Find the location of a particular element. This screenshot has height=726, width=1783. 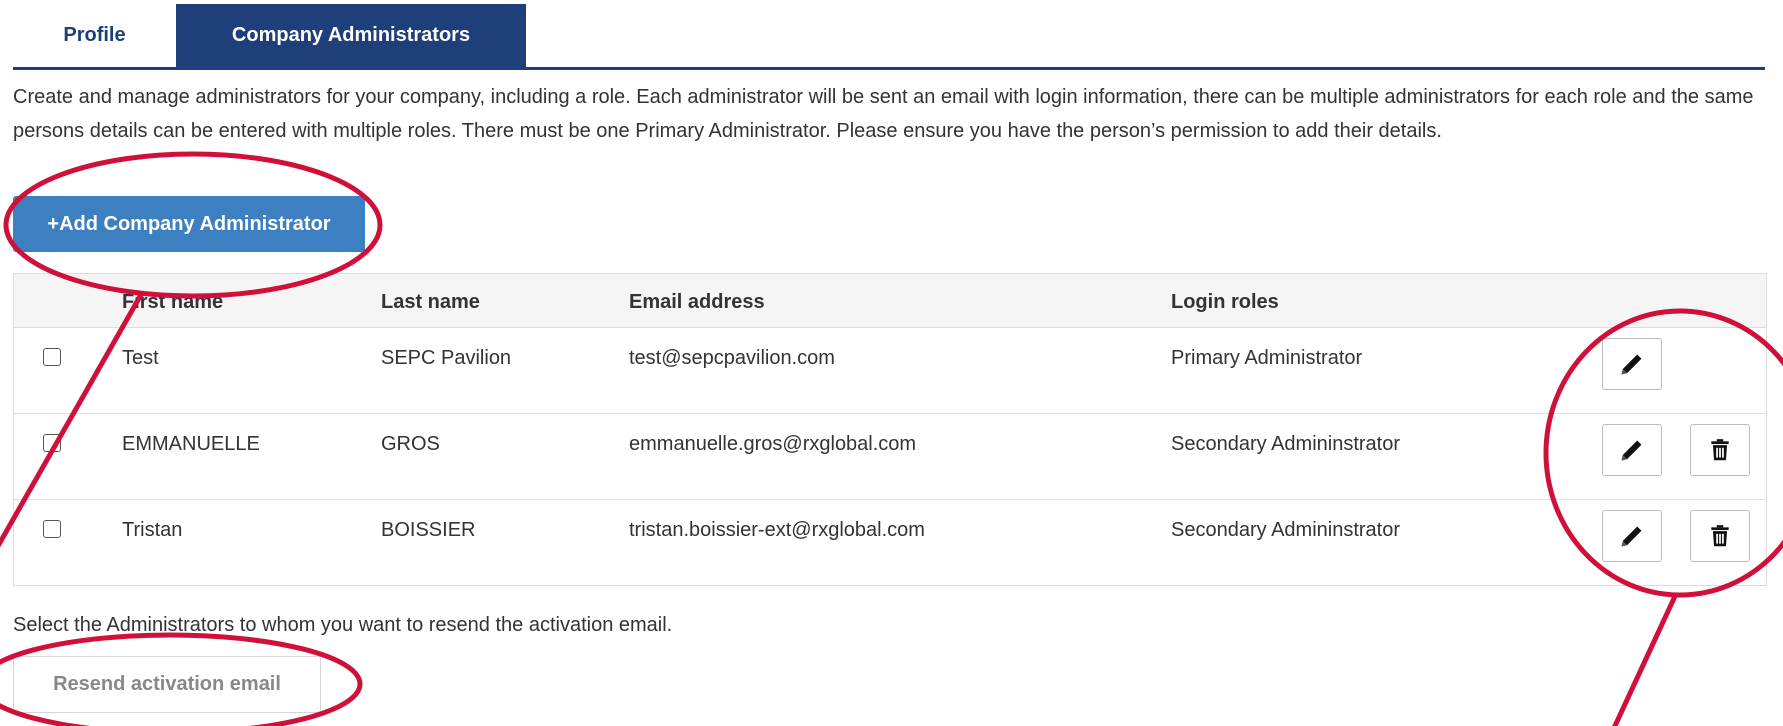

email-cell: tristan.boissier-ext@rxglobal.com is located at coordinates (777, 530).